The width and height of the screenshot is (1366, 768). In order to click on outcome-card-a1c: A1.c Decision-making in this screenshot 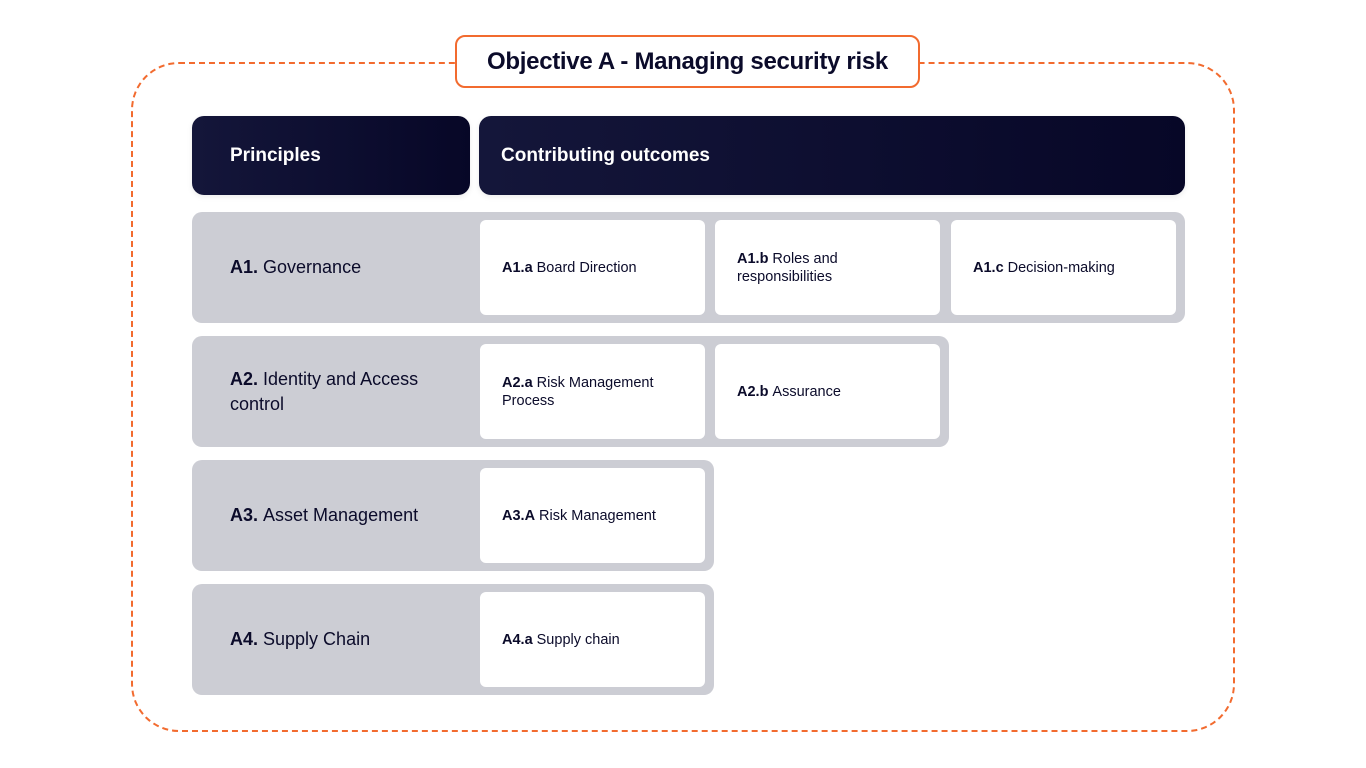, I will do `click(1063, 267)`.